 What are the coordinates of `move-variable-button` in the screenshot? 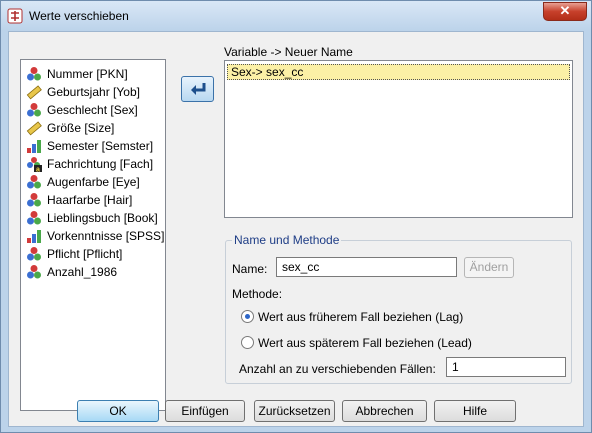 It's located at (197, 89).